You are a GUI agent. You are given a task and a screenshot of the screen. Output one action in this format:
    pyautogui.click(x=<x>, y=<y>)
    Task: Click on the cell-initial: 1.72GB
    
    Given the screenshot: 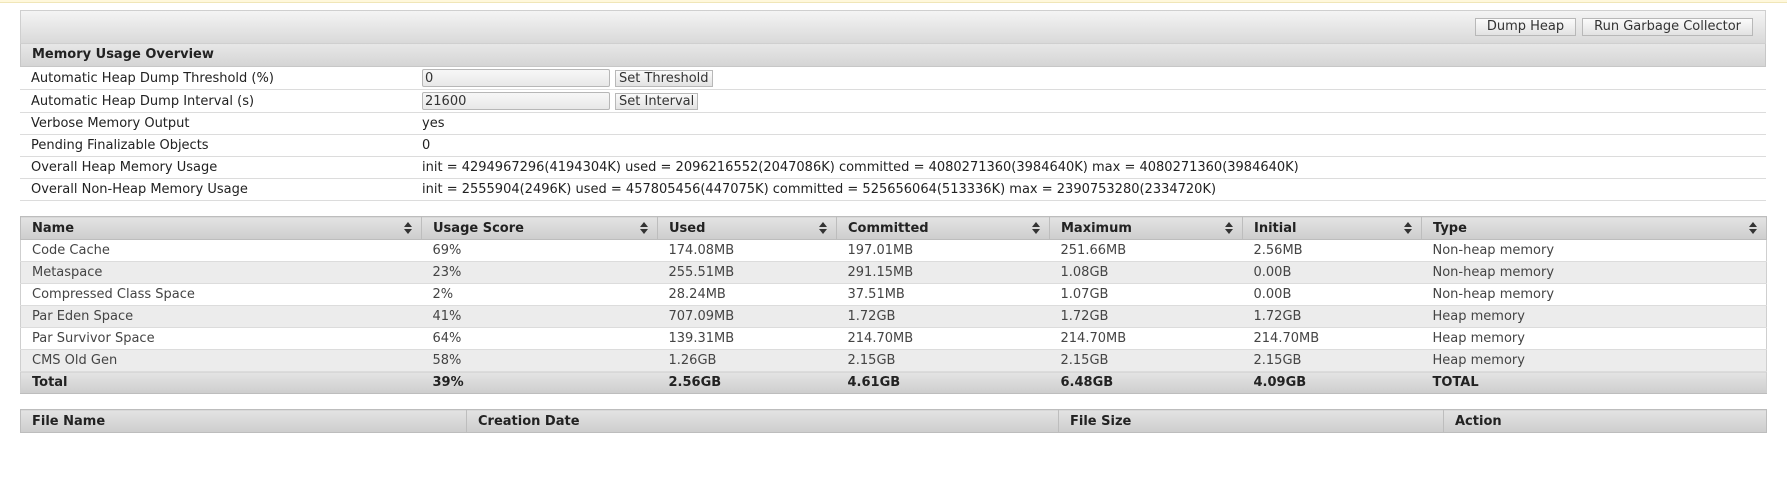 What is the action you would take?
    pyautogui.click(x=1332, y=316)
    